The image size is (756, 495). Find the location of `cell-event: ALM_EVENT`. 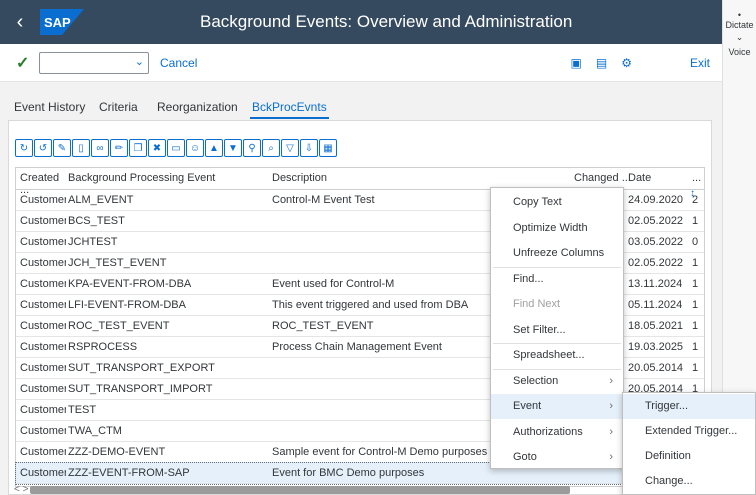

cell-event: ALM_EVENT is located at coordinates (168, 200).